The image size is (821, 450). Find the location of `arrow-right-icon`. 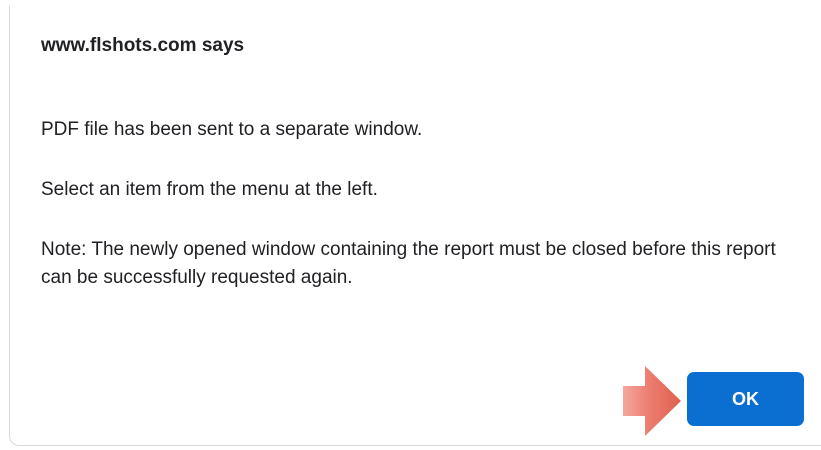

arrow-right-icon is located at coordinates (652, 401).